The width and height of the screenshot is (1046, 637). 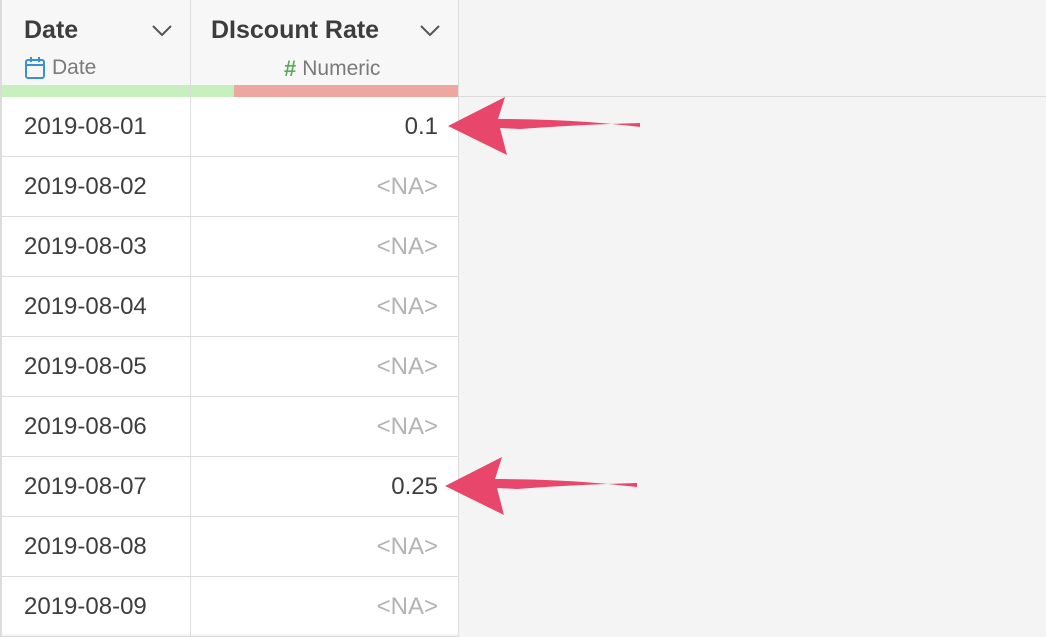 I want to click on table-row: 2019-08-01 0.1, so click(x=229, y=127).